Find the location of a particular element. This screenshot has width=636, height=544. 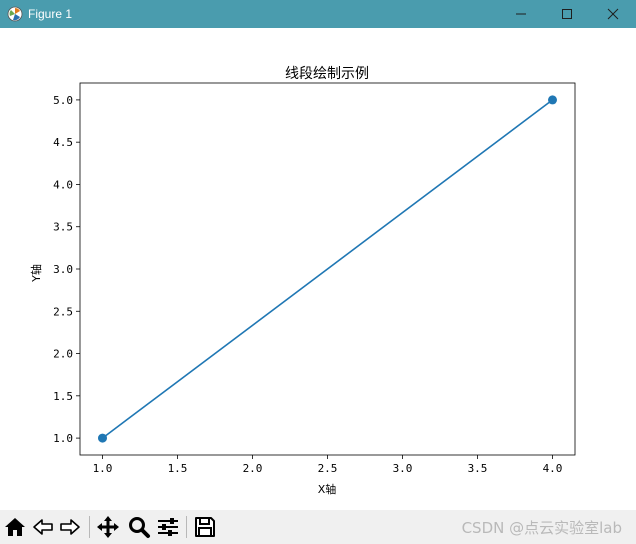

home-button is located at coordinates (15, 527).